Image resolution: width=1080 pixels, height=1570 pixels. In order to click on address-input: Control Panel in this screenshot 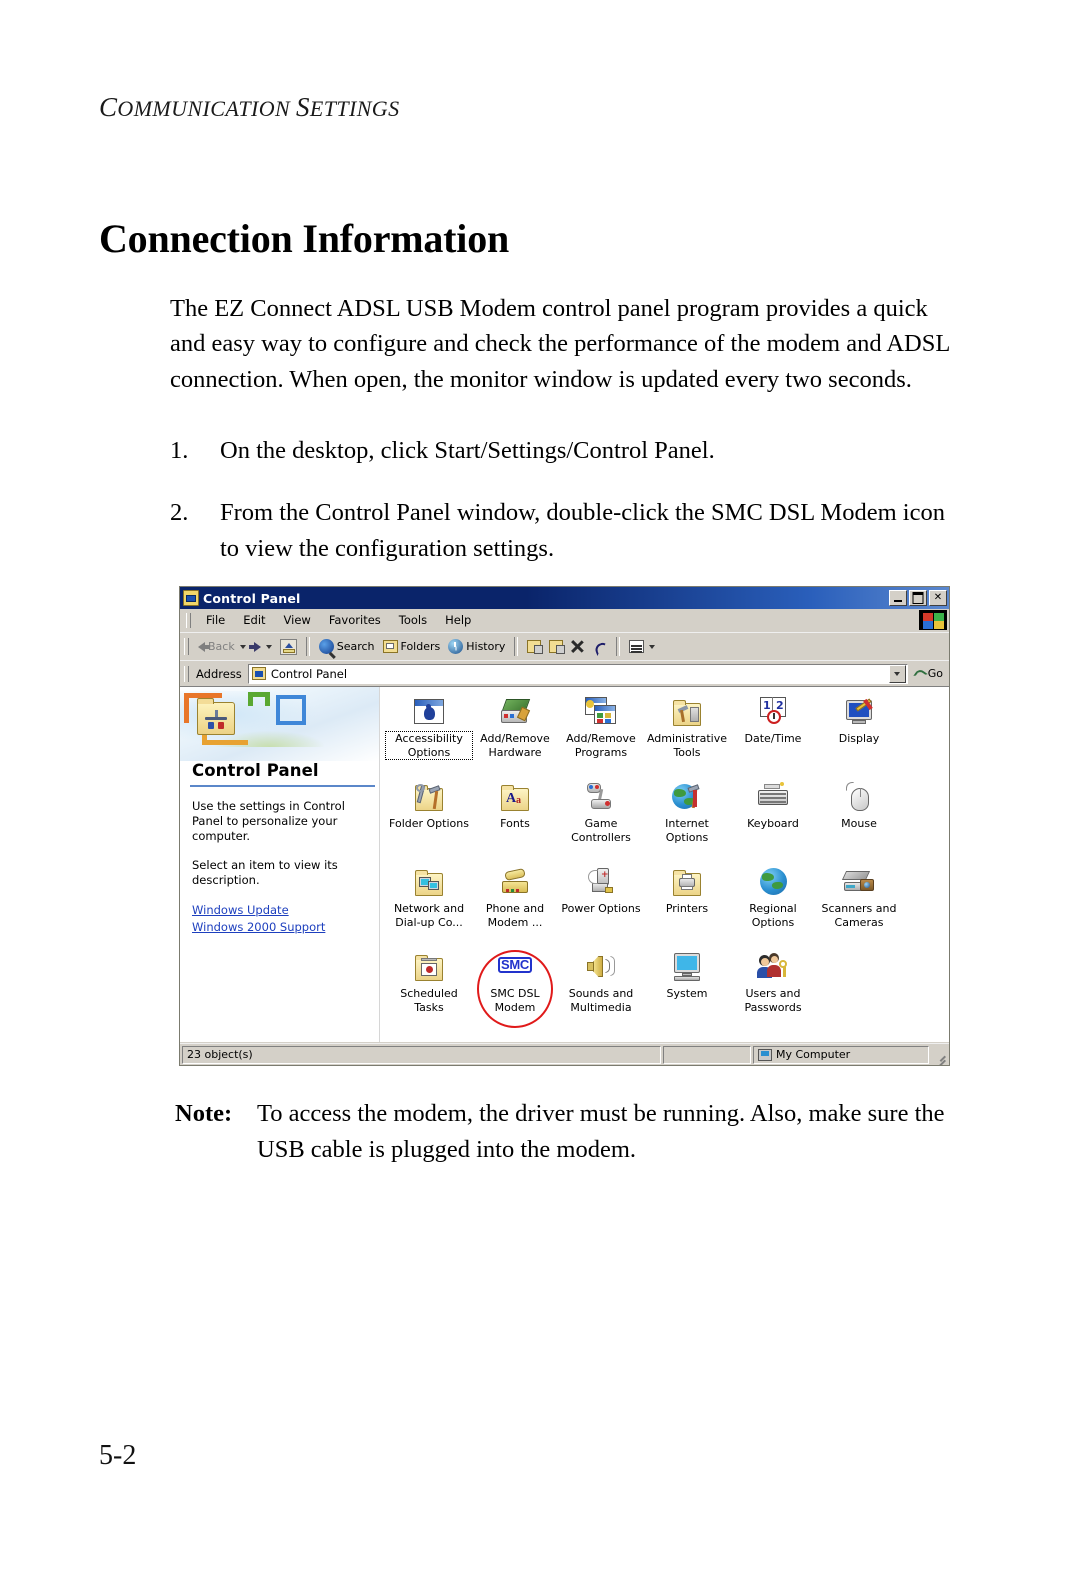, I will do `click(577, 673)`.